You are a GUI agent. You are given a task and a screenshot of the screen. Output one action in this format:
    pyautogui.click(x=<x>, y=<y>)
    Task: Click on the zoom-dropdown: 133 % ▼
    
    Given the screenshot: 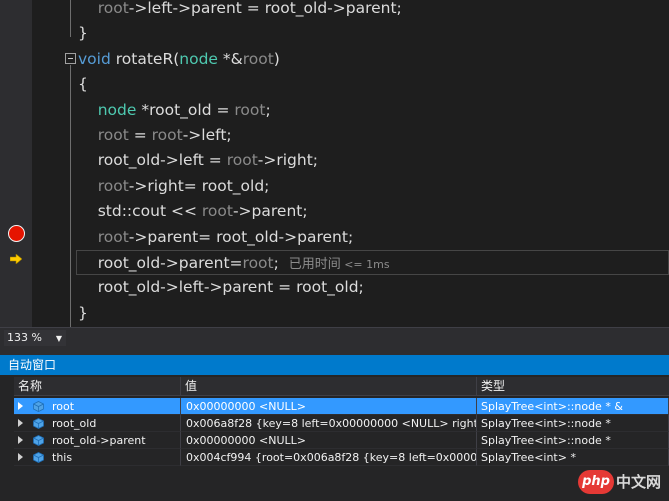 What is the action you would take?
    pyautogui.click(x=35, y=338)
    